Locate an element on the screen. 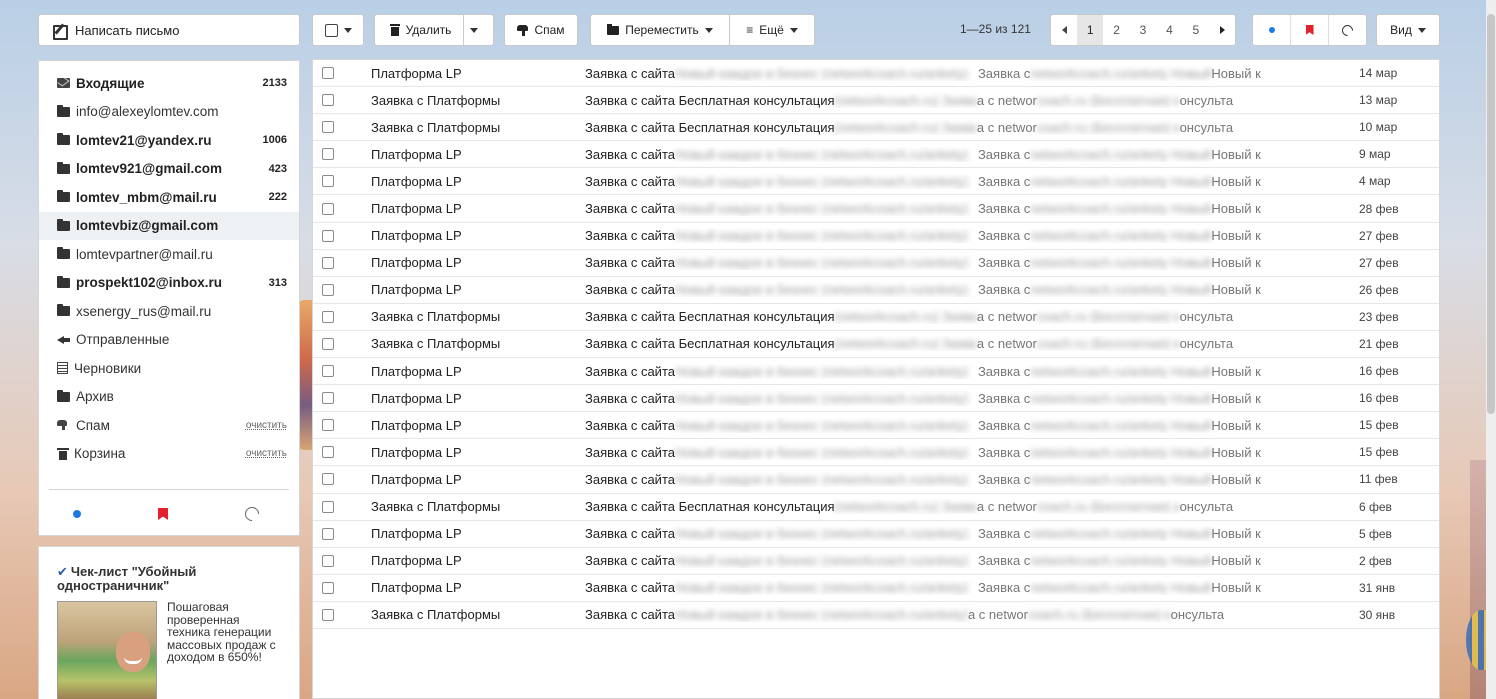 Image resolution: width=1496 pixels, height=699 pixels. delete-button: Удалить is located at coordinates (434, 30).